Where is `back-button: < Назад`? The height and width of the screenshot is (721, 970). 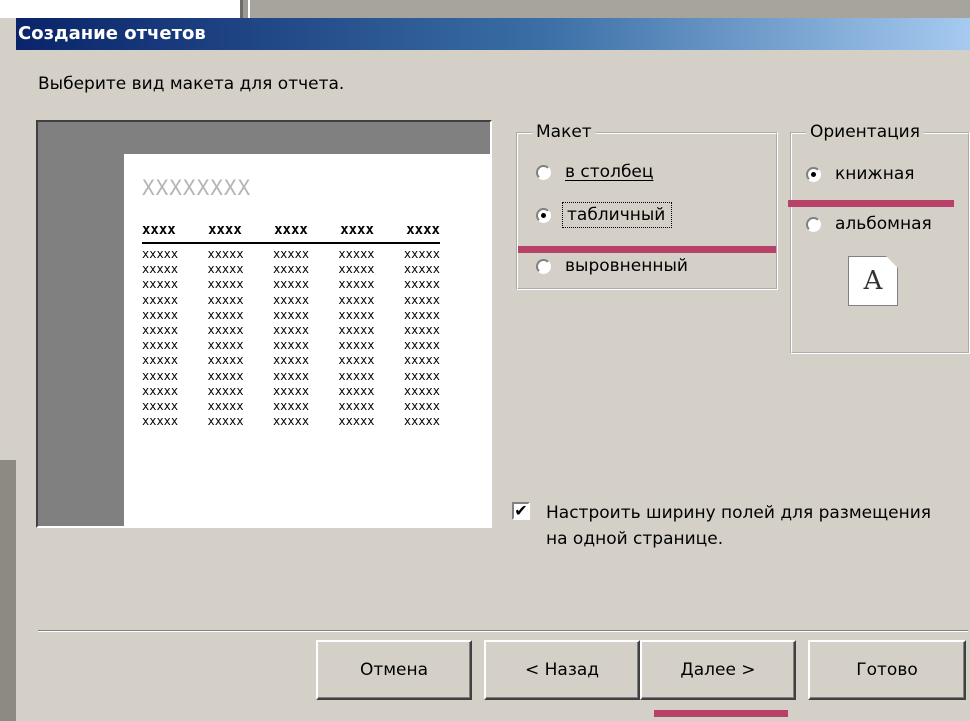
back-button: < Назад is located at coordinates (562, 670).